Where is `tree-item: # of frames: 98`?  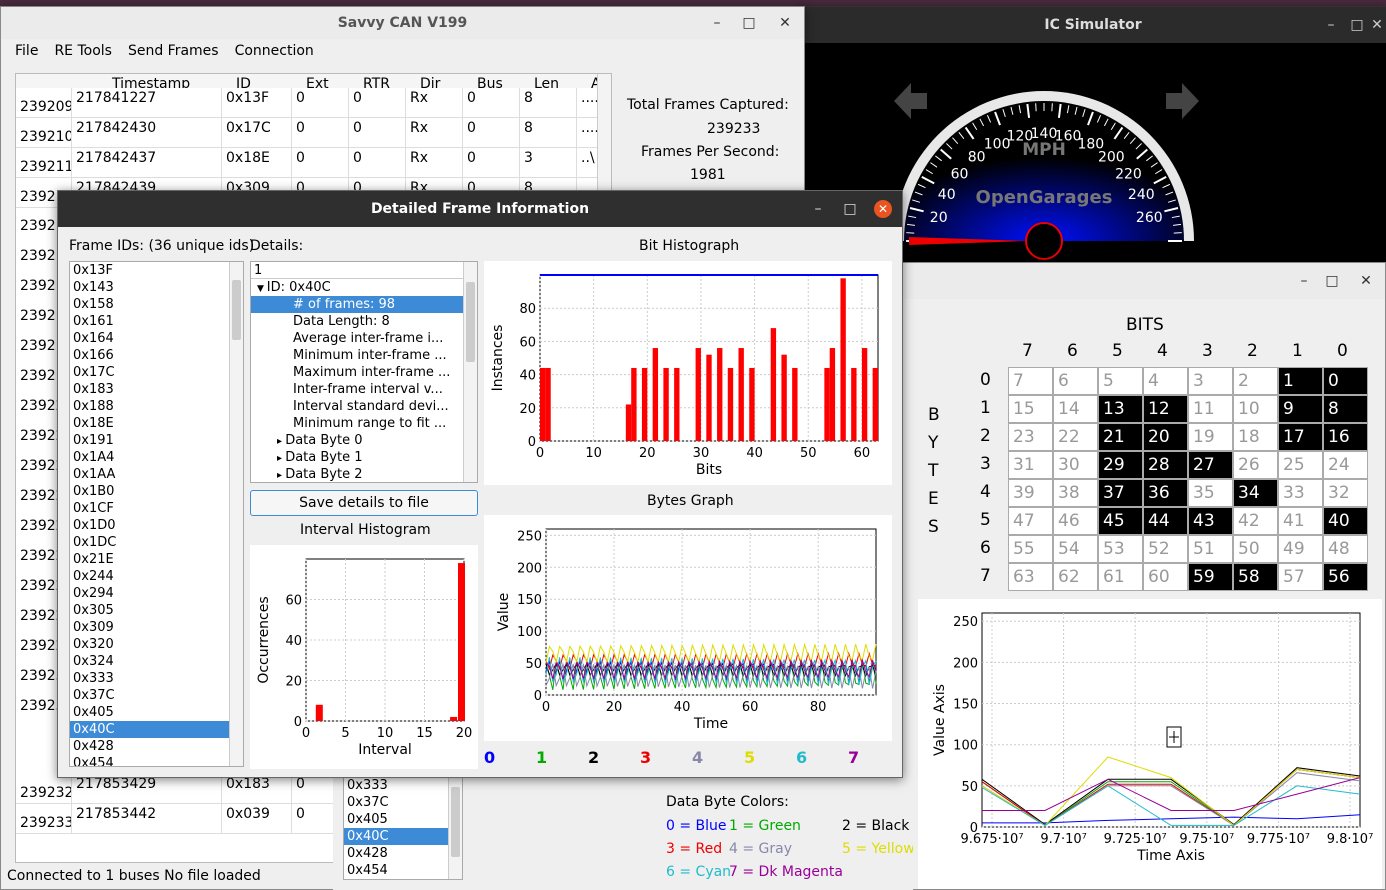 tree-item: # of frames: 98 is located at coordinates (364, 304).